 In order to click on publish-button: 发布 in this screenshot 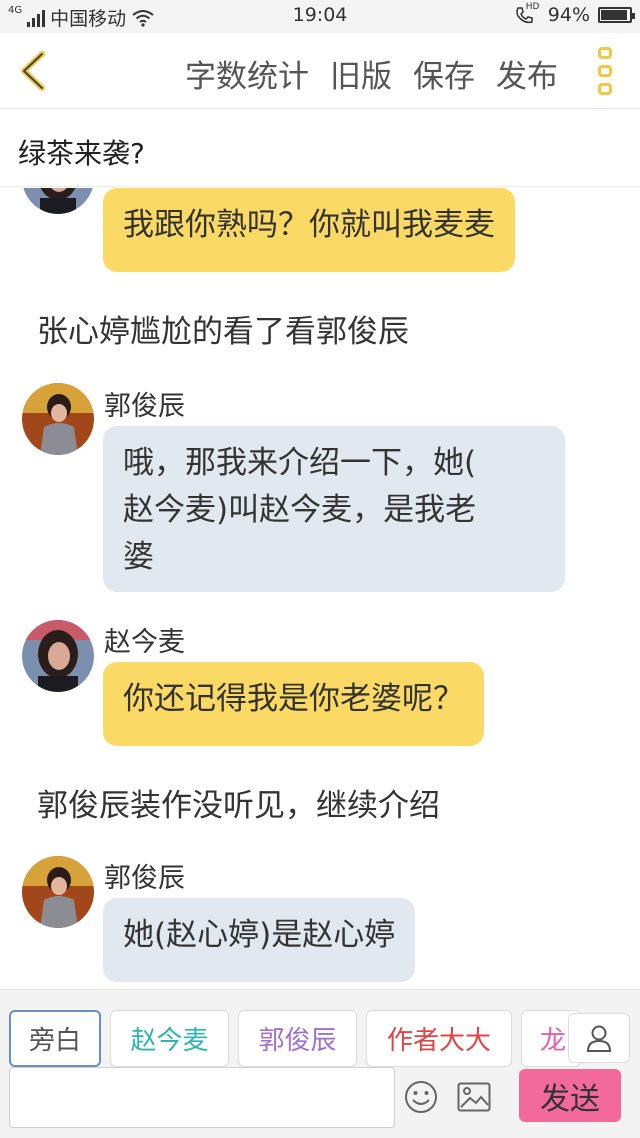, I will do `click(527, 73)`.